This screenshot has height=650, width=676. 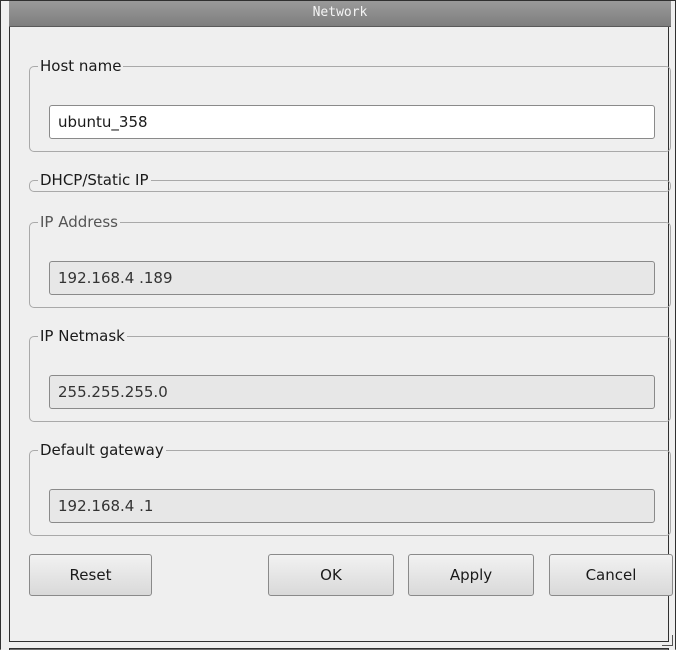 What do you see at coordinates (352, 122) in the screenshot?
I see `host-name-input: ubuntu_358` at bounding box center [352, 122].